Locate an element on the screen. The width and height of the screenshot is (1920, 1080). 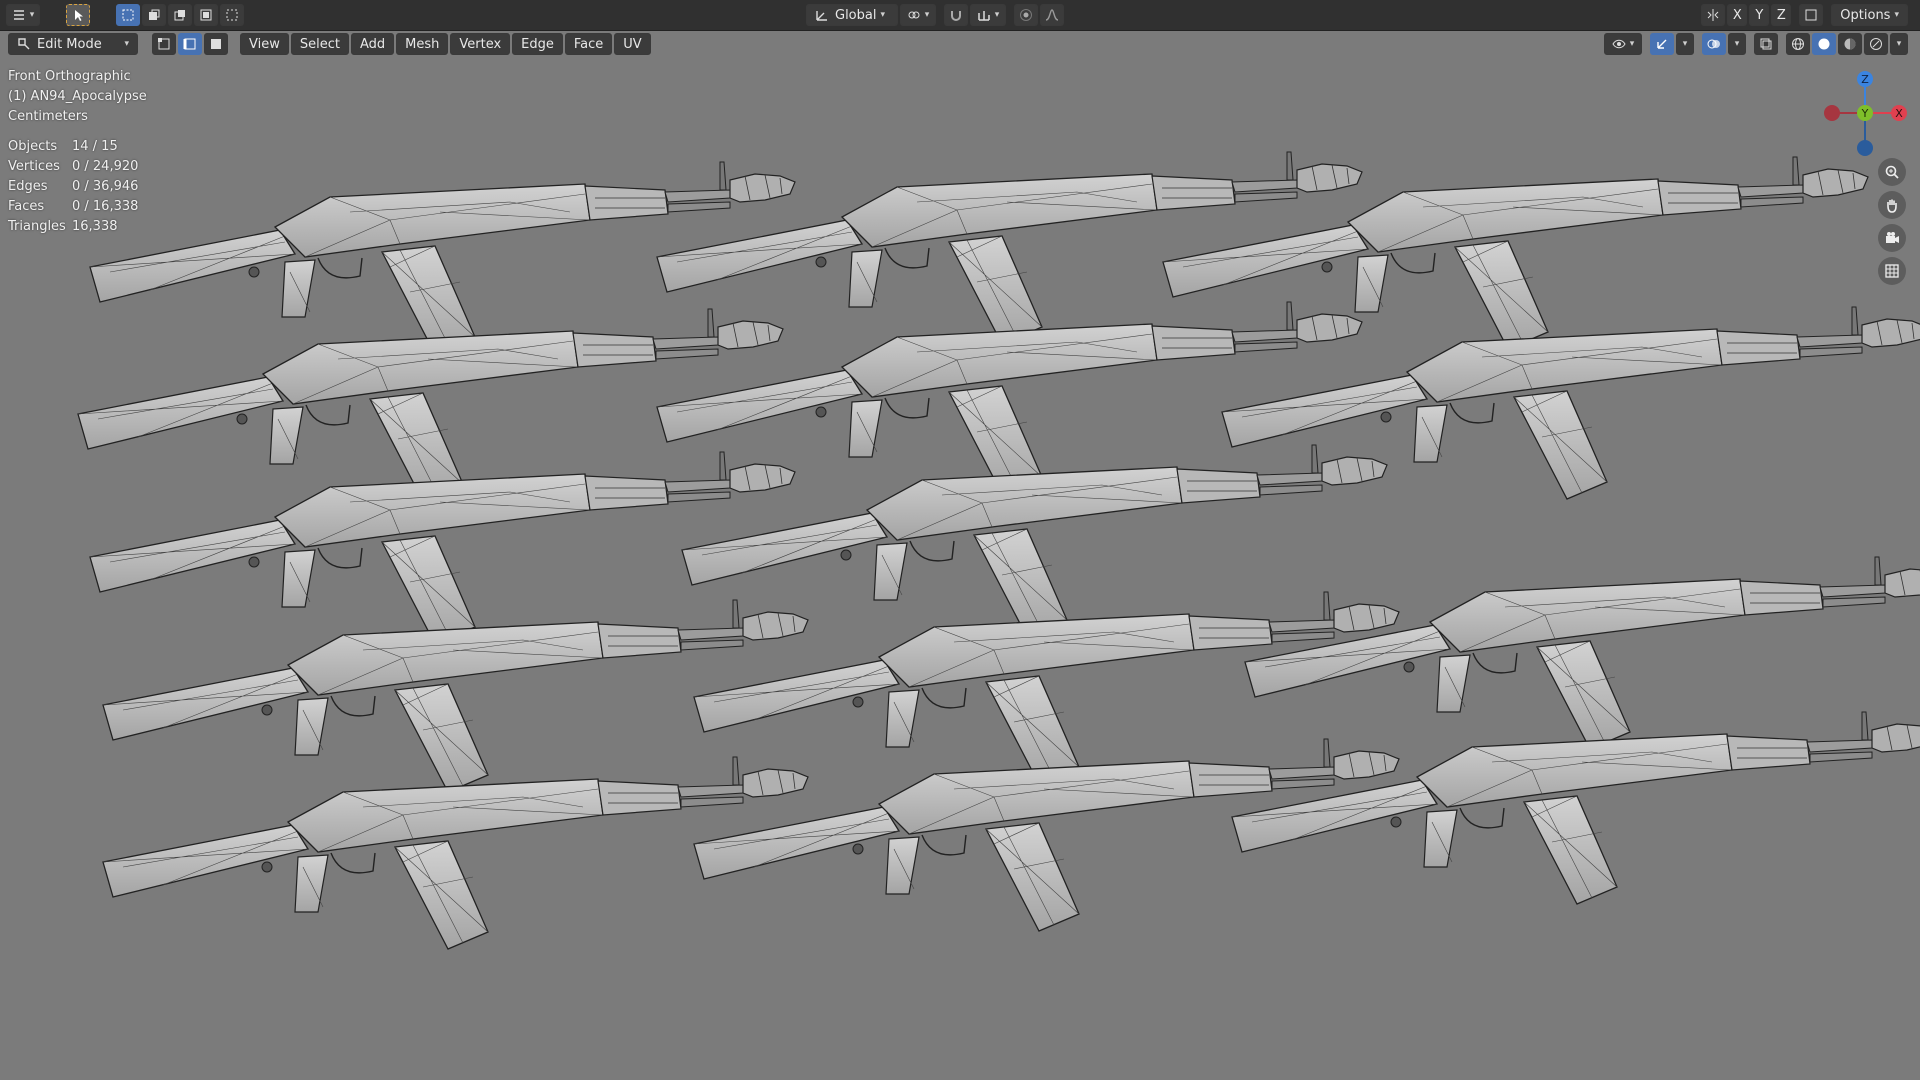
stat-label: Faces is located at coordinates (26, 206).